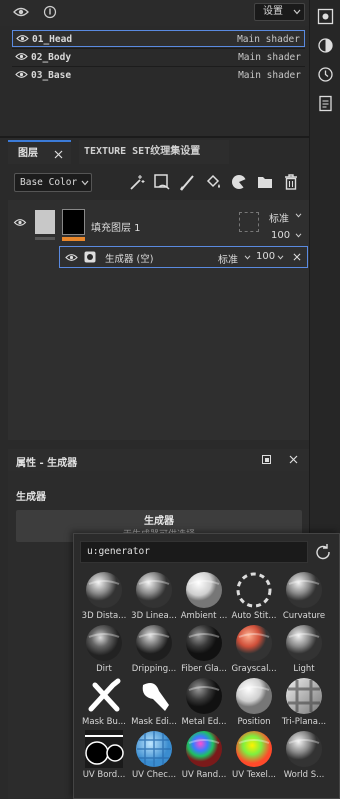  What do you see at coordinates (129, 259) in the screenshot?
I see `generator-name: 生成器 (空)` at bounding box center [129, 259].